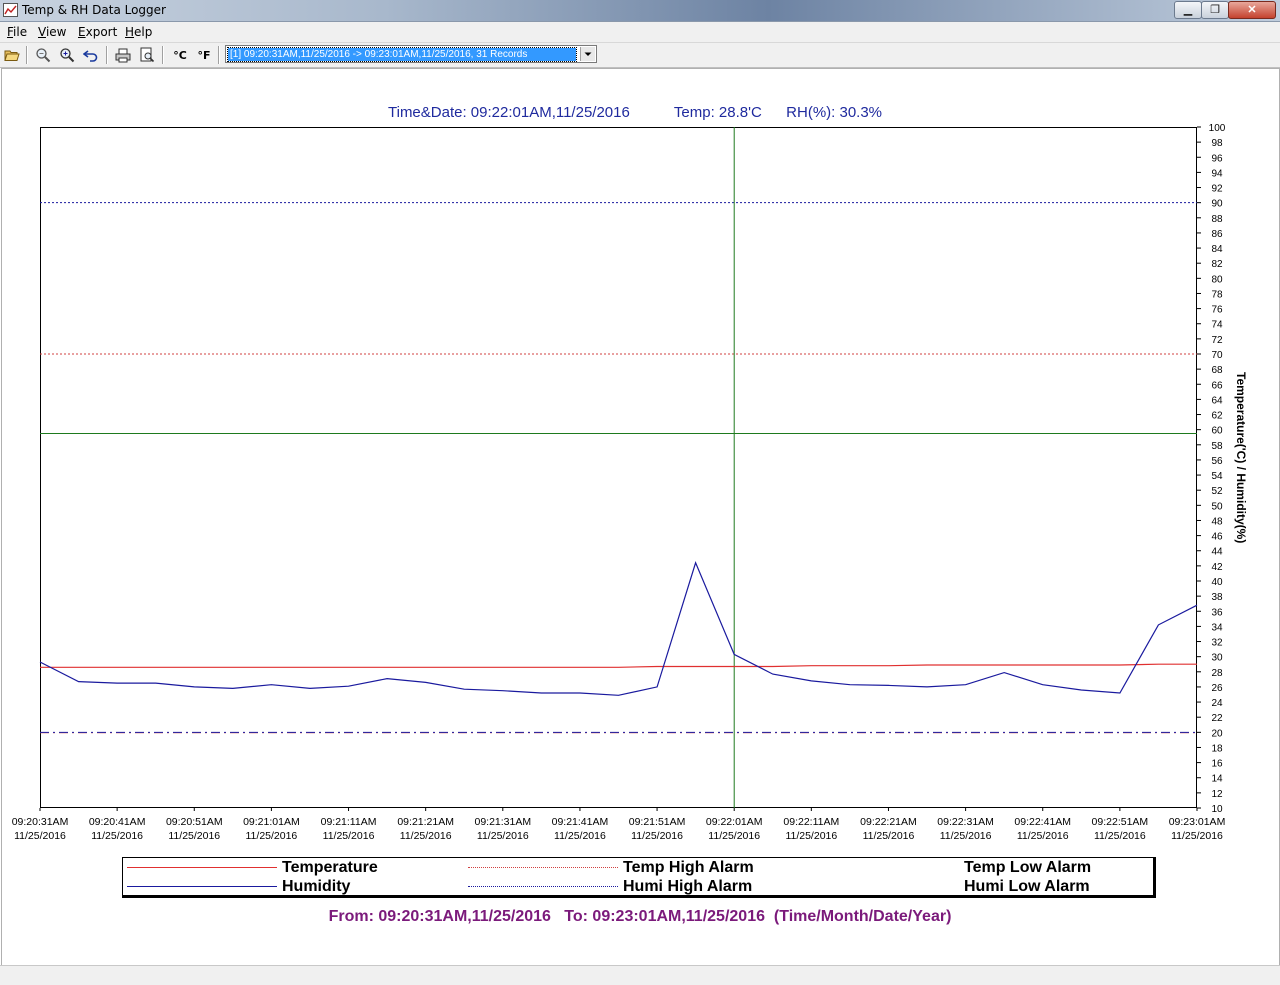  I want to click on y-tick-label: 86, so click(1217, 234).